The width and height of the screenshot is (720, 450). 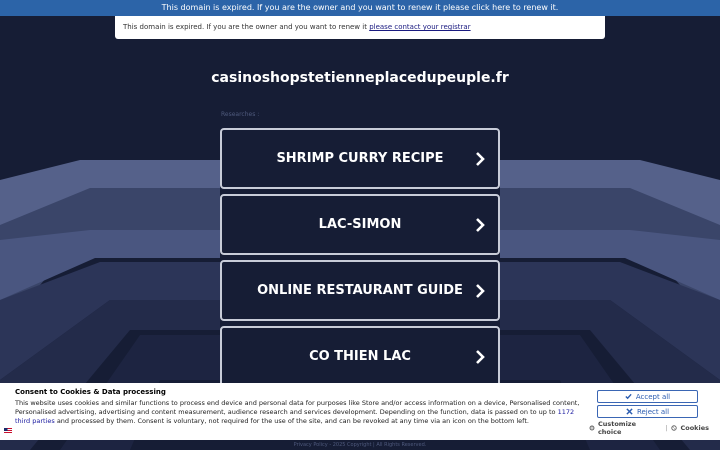 I want to click on customize-choice-link: Customize choice, so click(x=625, y=428).